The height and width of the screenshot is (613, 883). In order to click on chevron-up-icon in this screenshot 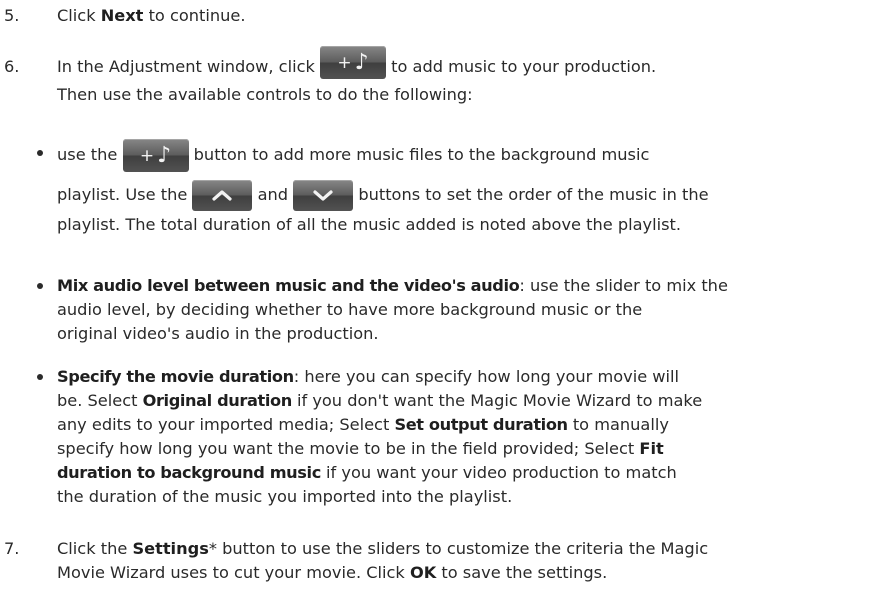, I will do `click(222, 195)`.